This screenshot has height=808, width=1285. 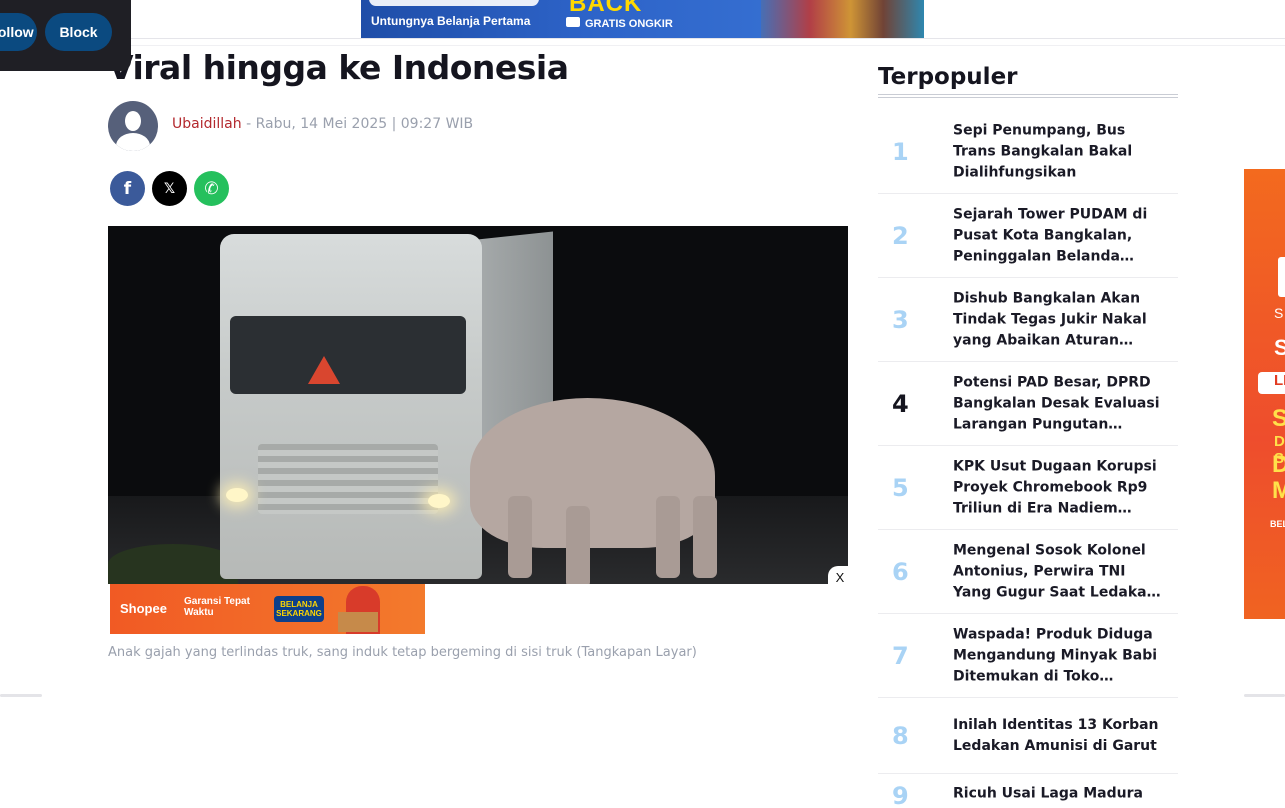 I want to click on whatsapp-icon: ✆, so click(x=211, y=188).